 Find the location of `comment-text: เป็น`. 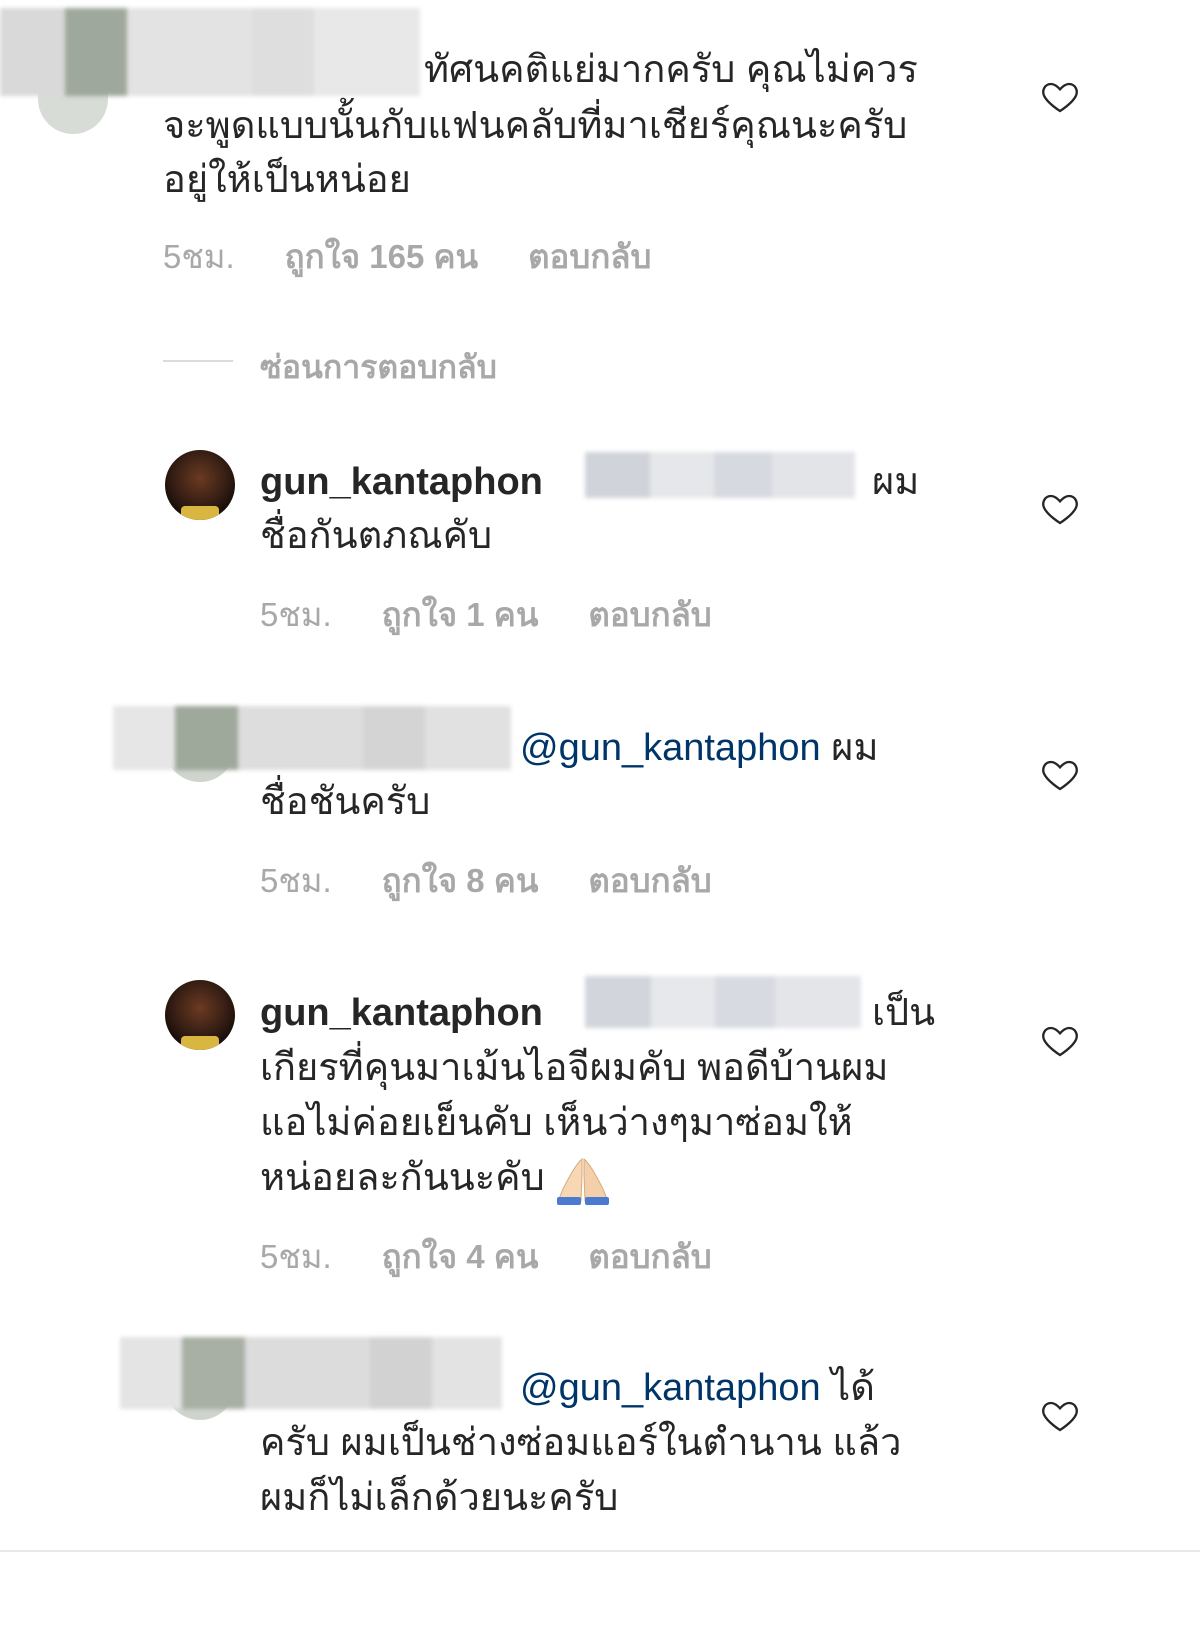

comment-text: เป็น is located at coordinates (904, 1013).